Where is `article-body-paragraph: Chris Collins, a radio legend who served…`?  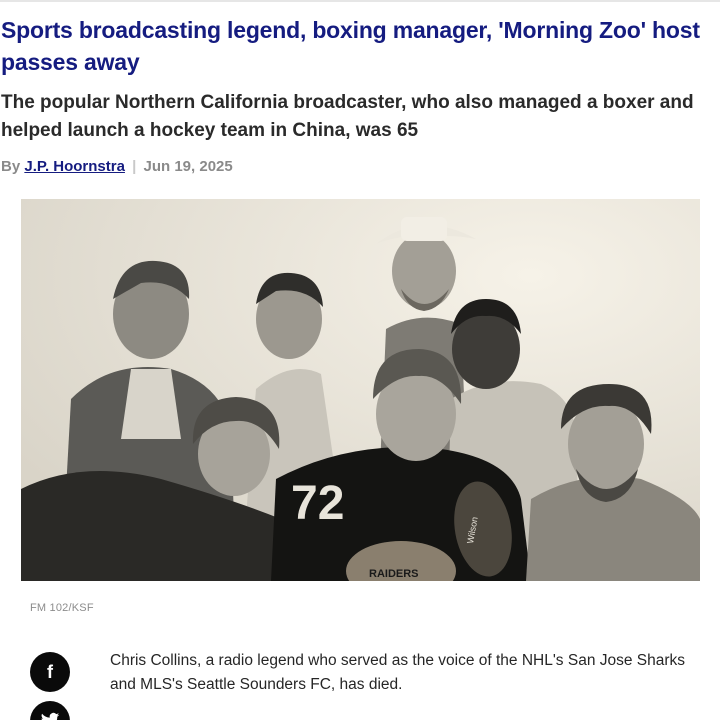
article-body-paragraph: Chris Collins, a radio legend who served… is located at coordinates (398, 672).